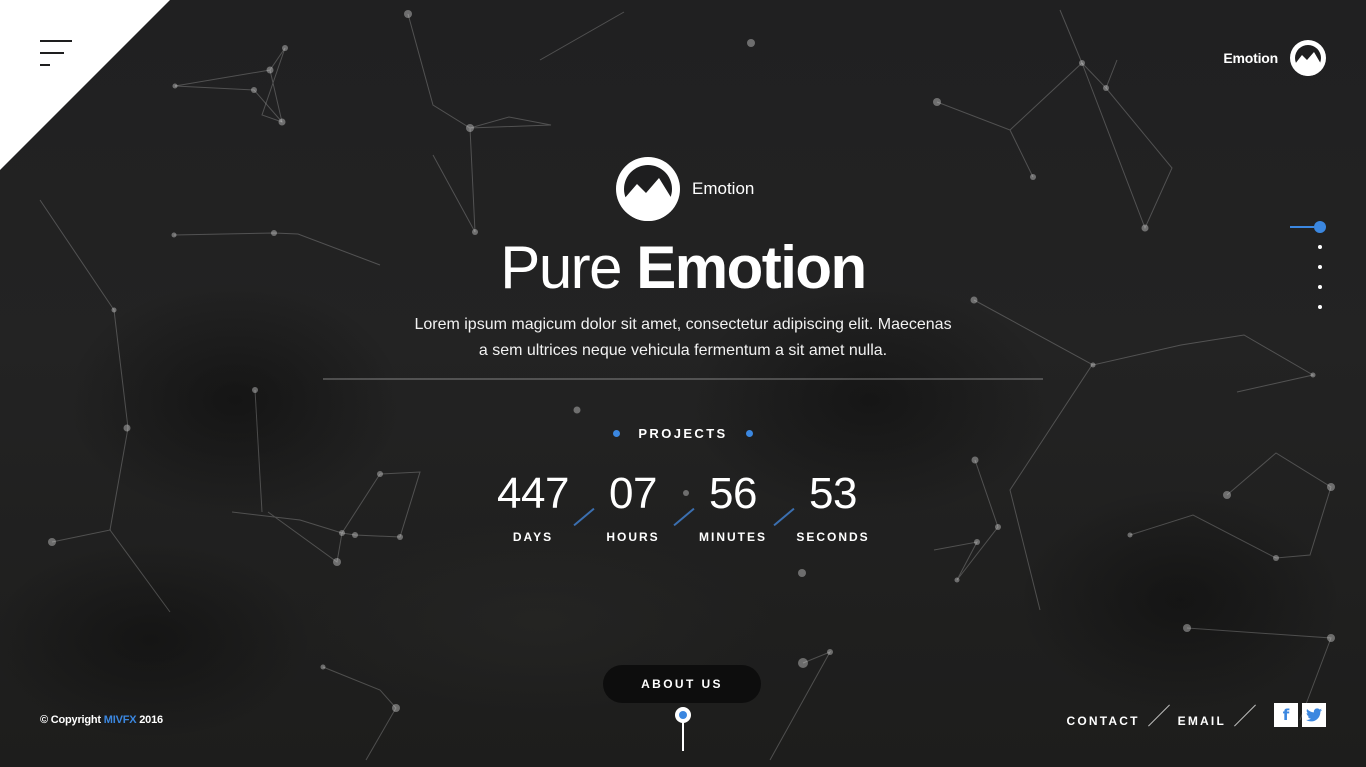  What do you see at coordinates (633, 537) in the screenshot?
I see `countdown-label: HOURS` at bounding box center [633, 537].